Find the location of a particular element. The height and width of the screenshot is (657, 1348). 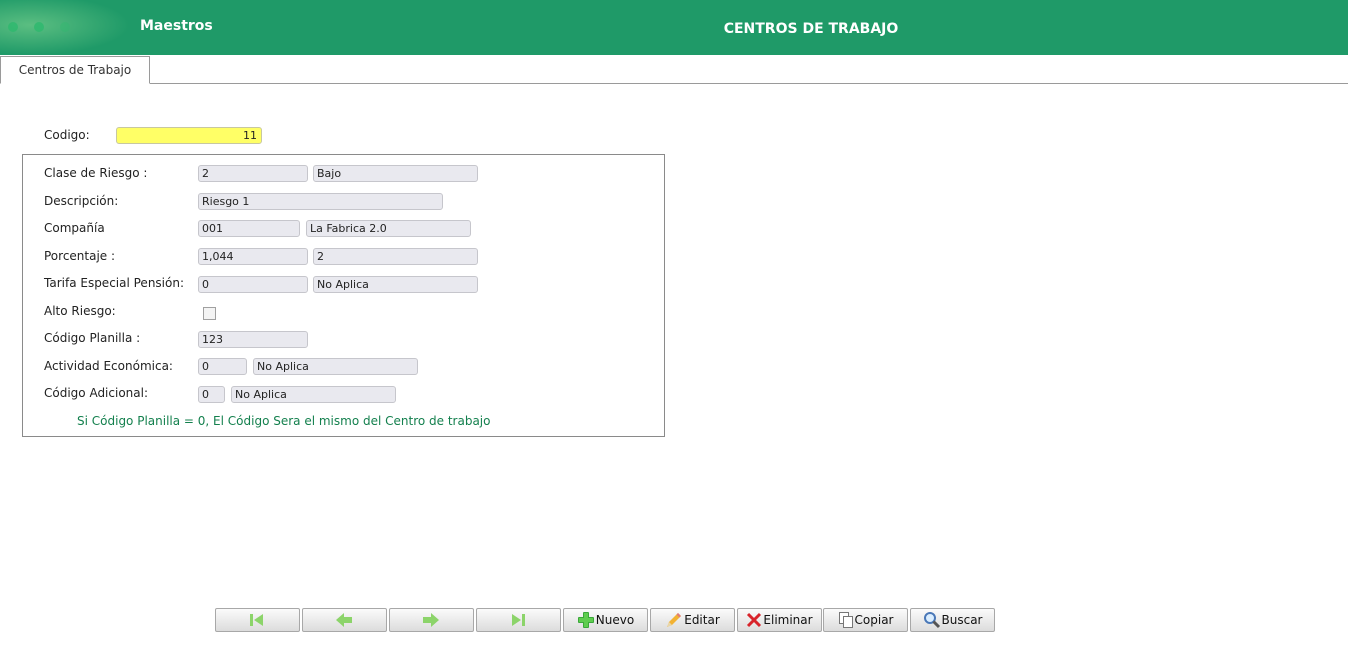

copy-icon is located at coordinates (846, 620).